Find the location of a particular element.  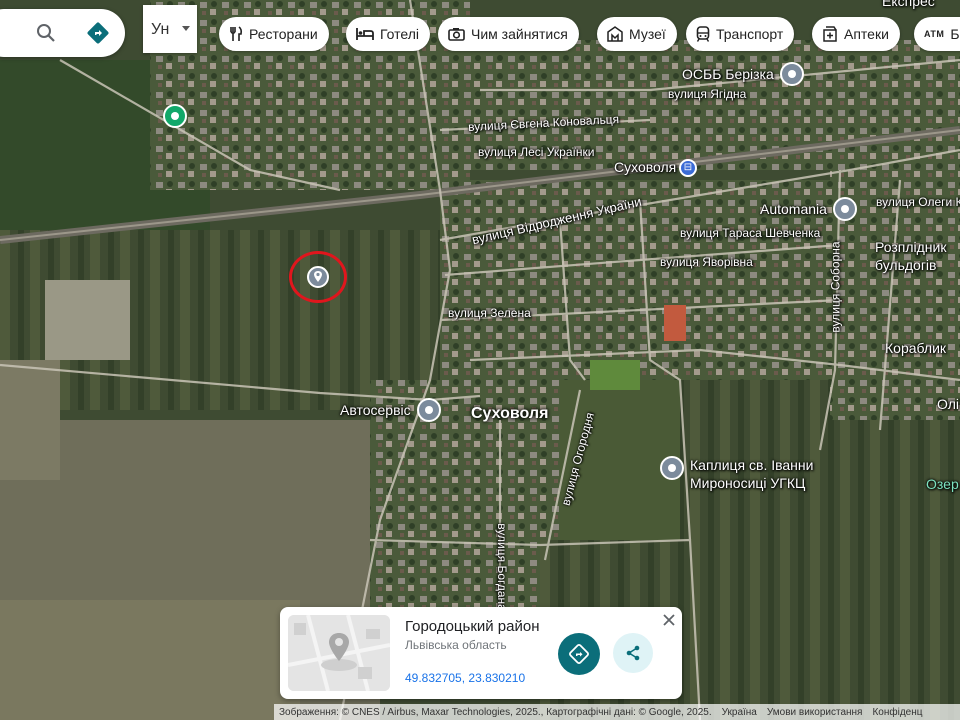

poi-green-pin is located at coordinates (175, 116).